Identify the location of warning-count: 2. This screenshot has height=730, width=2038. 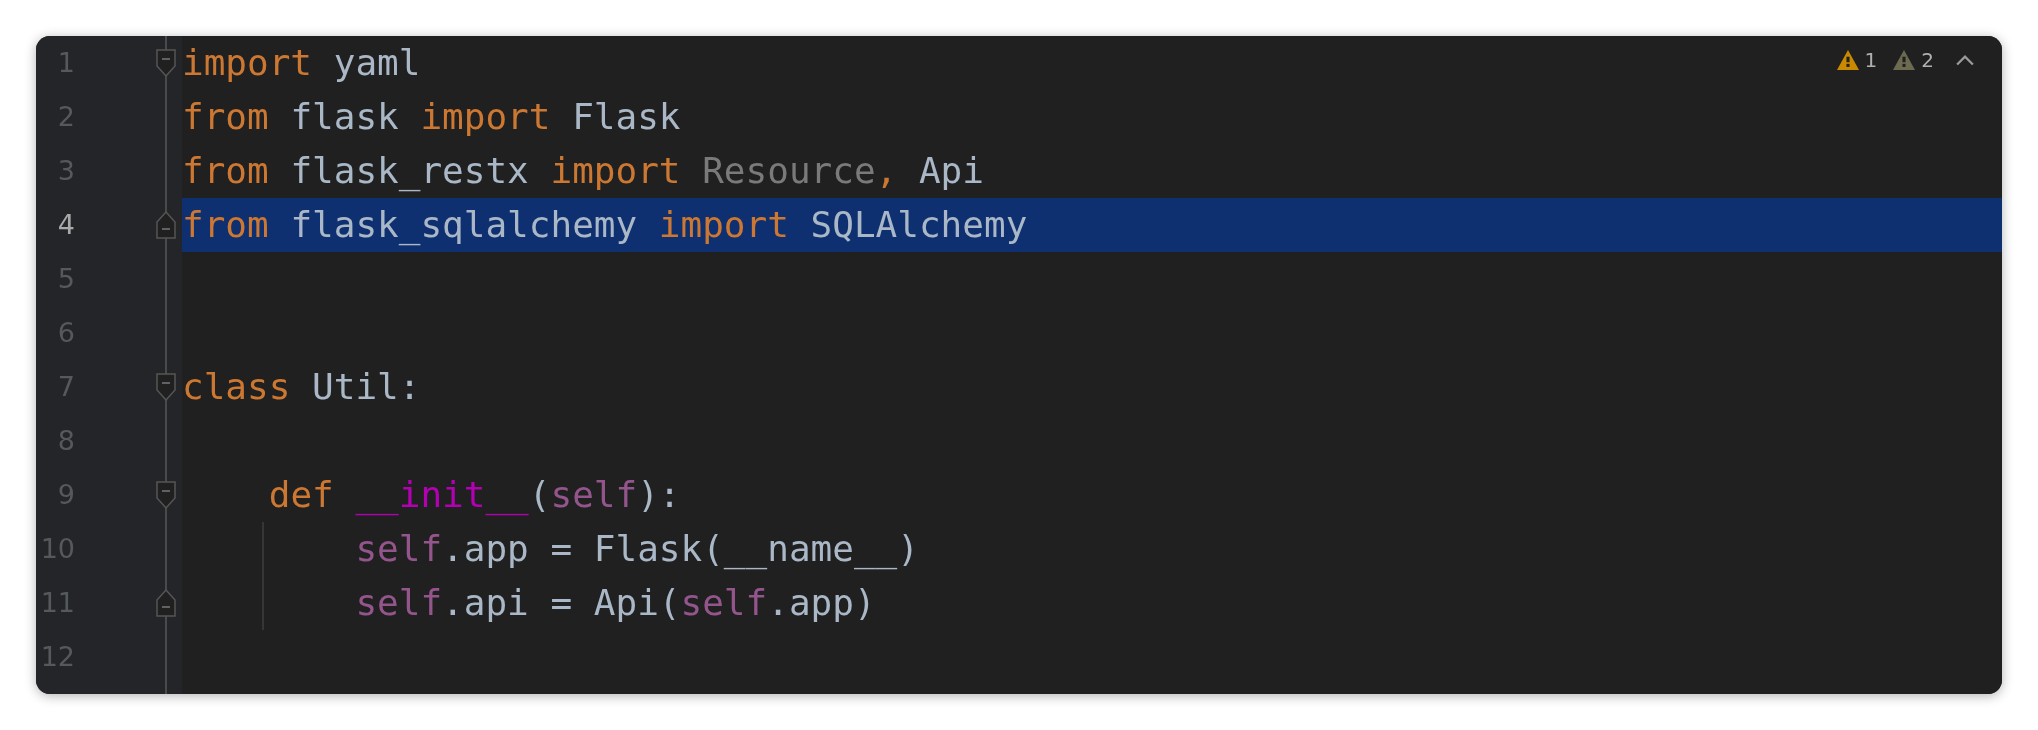
(1927, 60).